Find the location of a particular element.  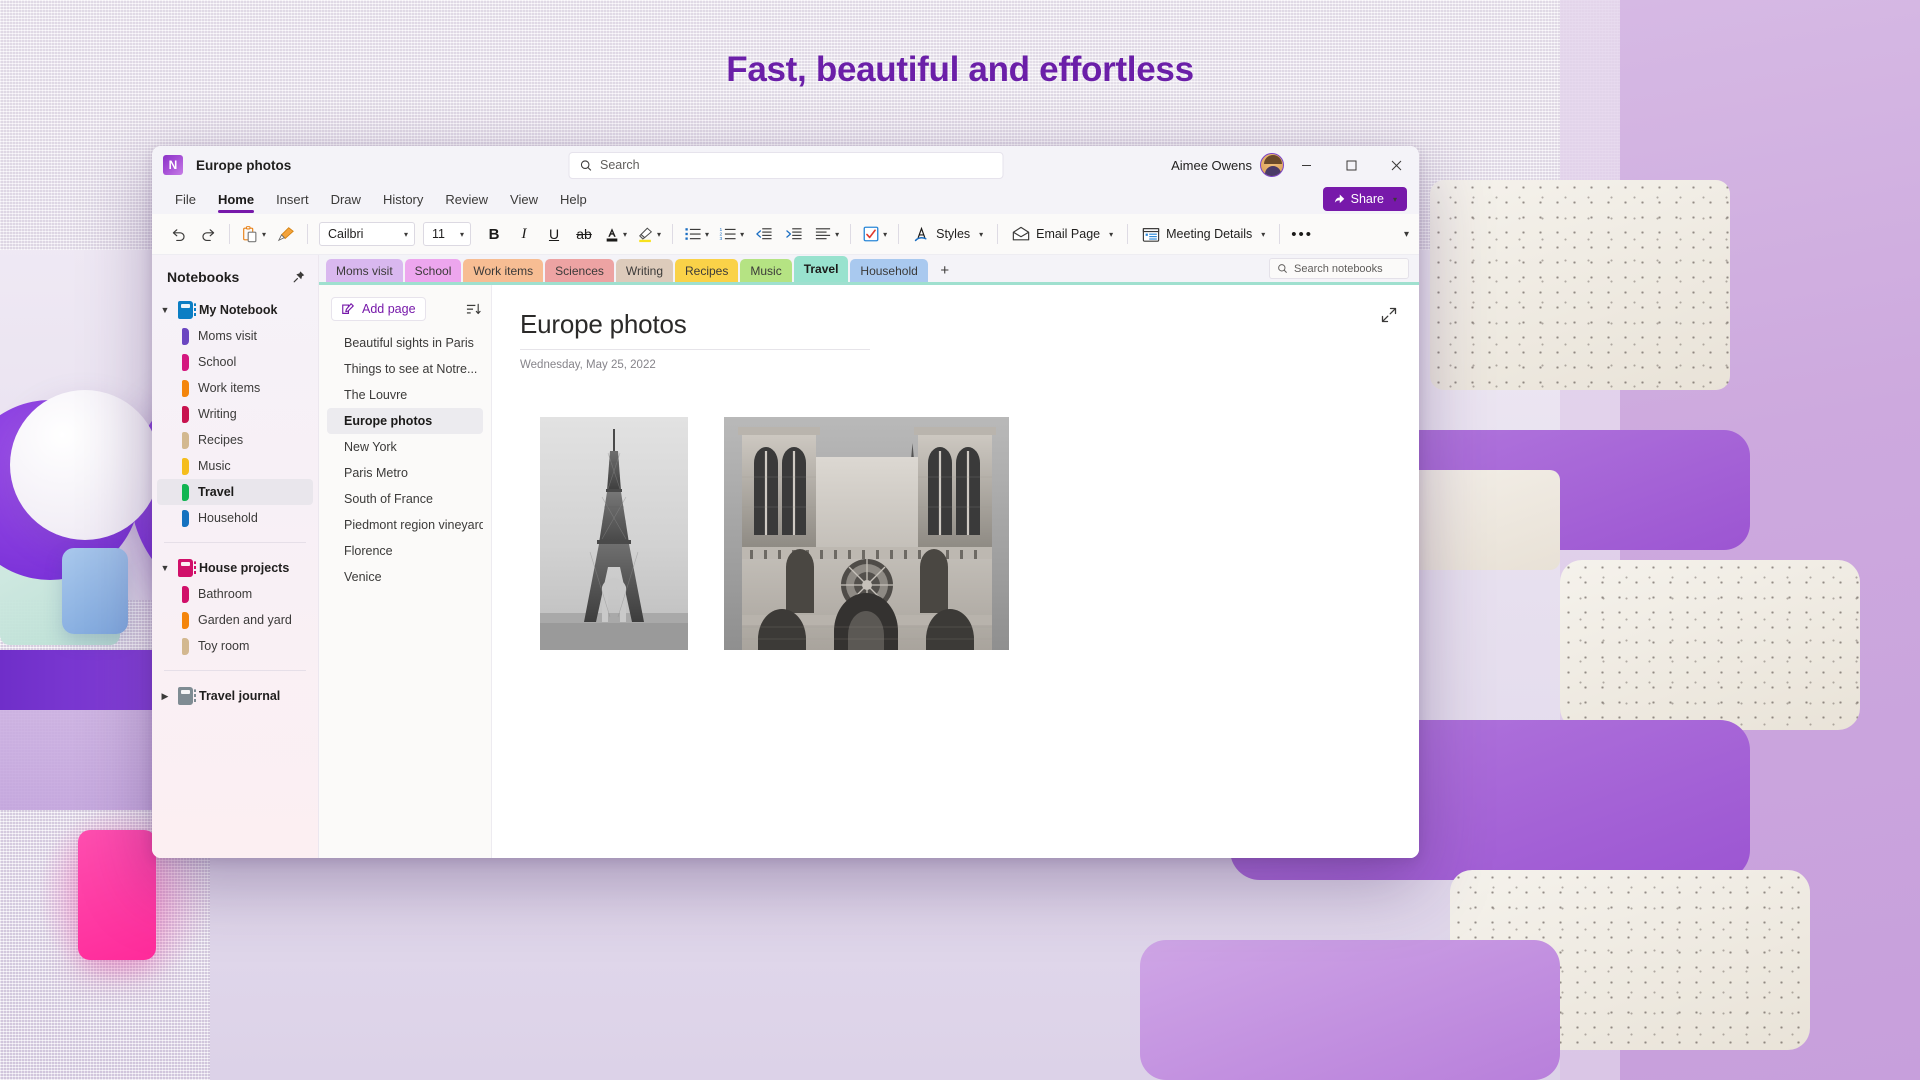

notebook-header-my-notebook: ▼ My Notebook is located at coordinates (235, 310).